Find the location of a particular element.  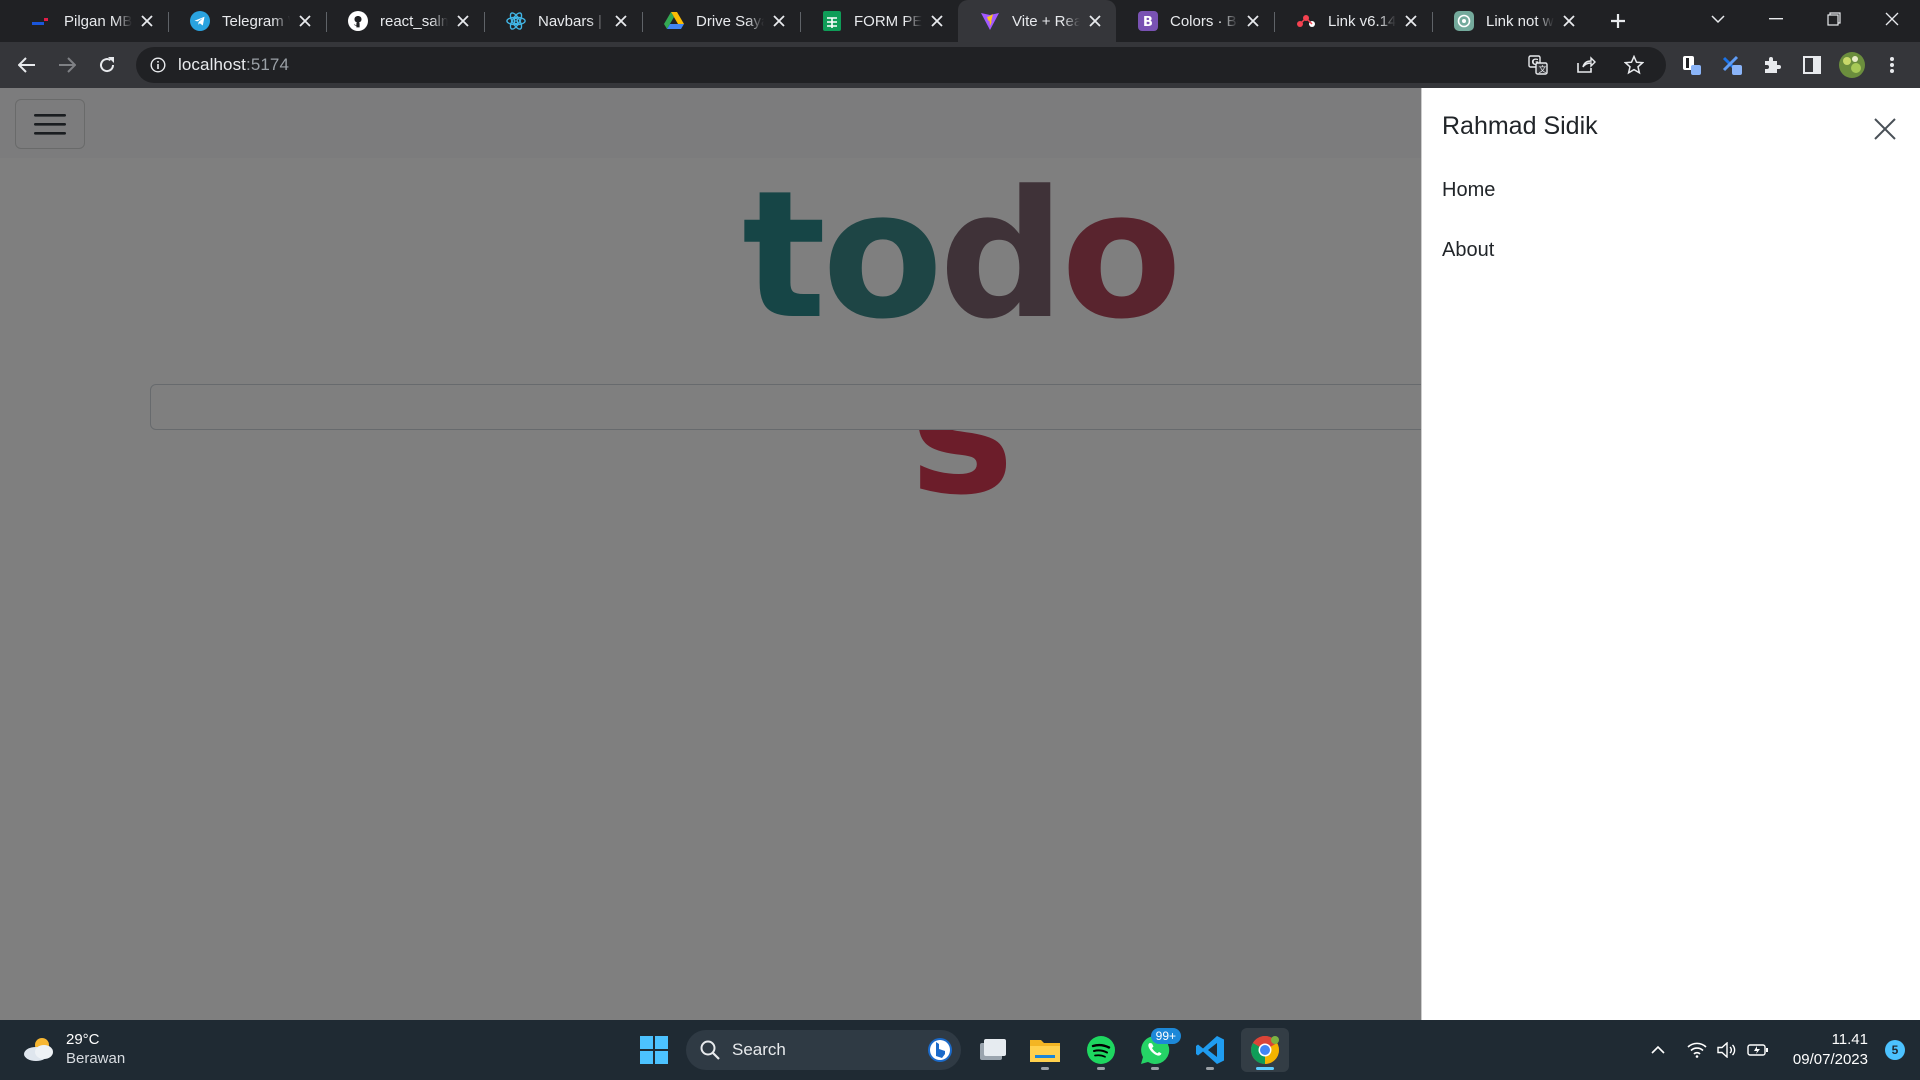

start-button is located at coordinates (654, 1050).